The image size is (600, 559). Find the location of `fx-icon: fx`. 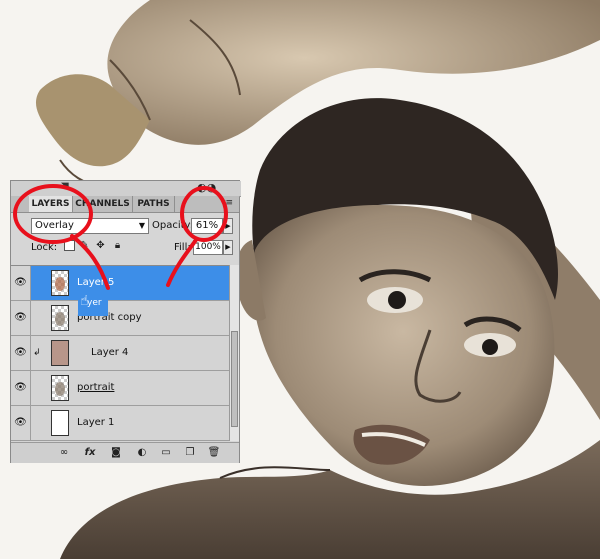

fx-icon: fx is located at coordinates (90, 452).